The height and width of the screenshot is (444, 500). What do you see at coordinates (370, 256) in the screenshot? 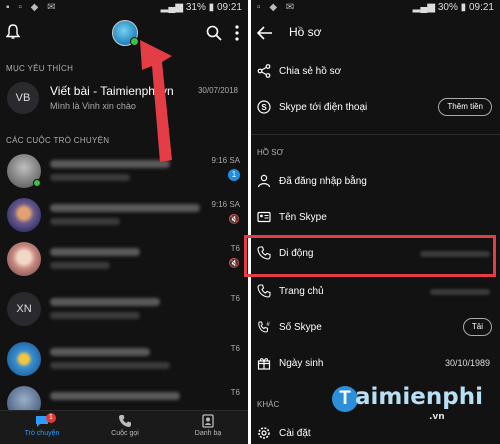
I see `red-highlight-box` at bounding box center [370, 256].